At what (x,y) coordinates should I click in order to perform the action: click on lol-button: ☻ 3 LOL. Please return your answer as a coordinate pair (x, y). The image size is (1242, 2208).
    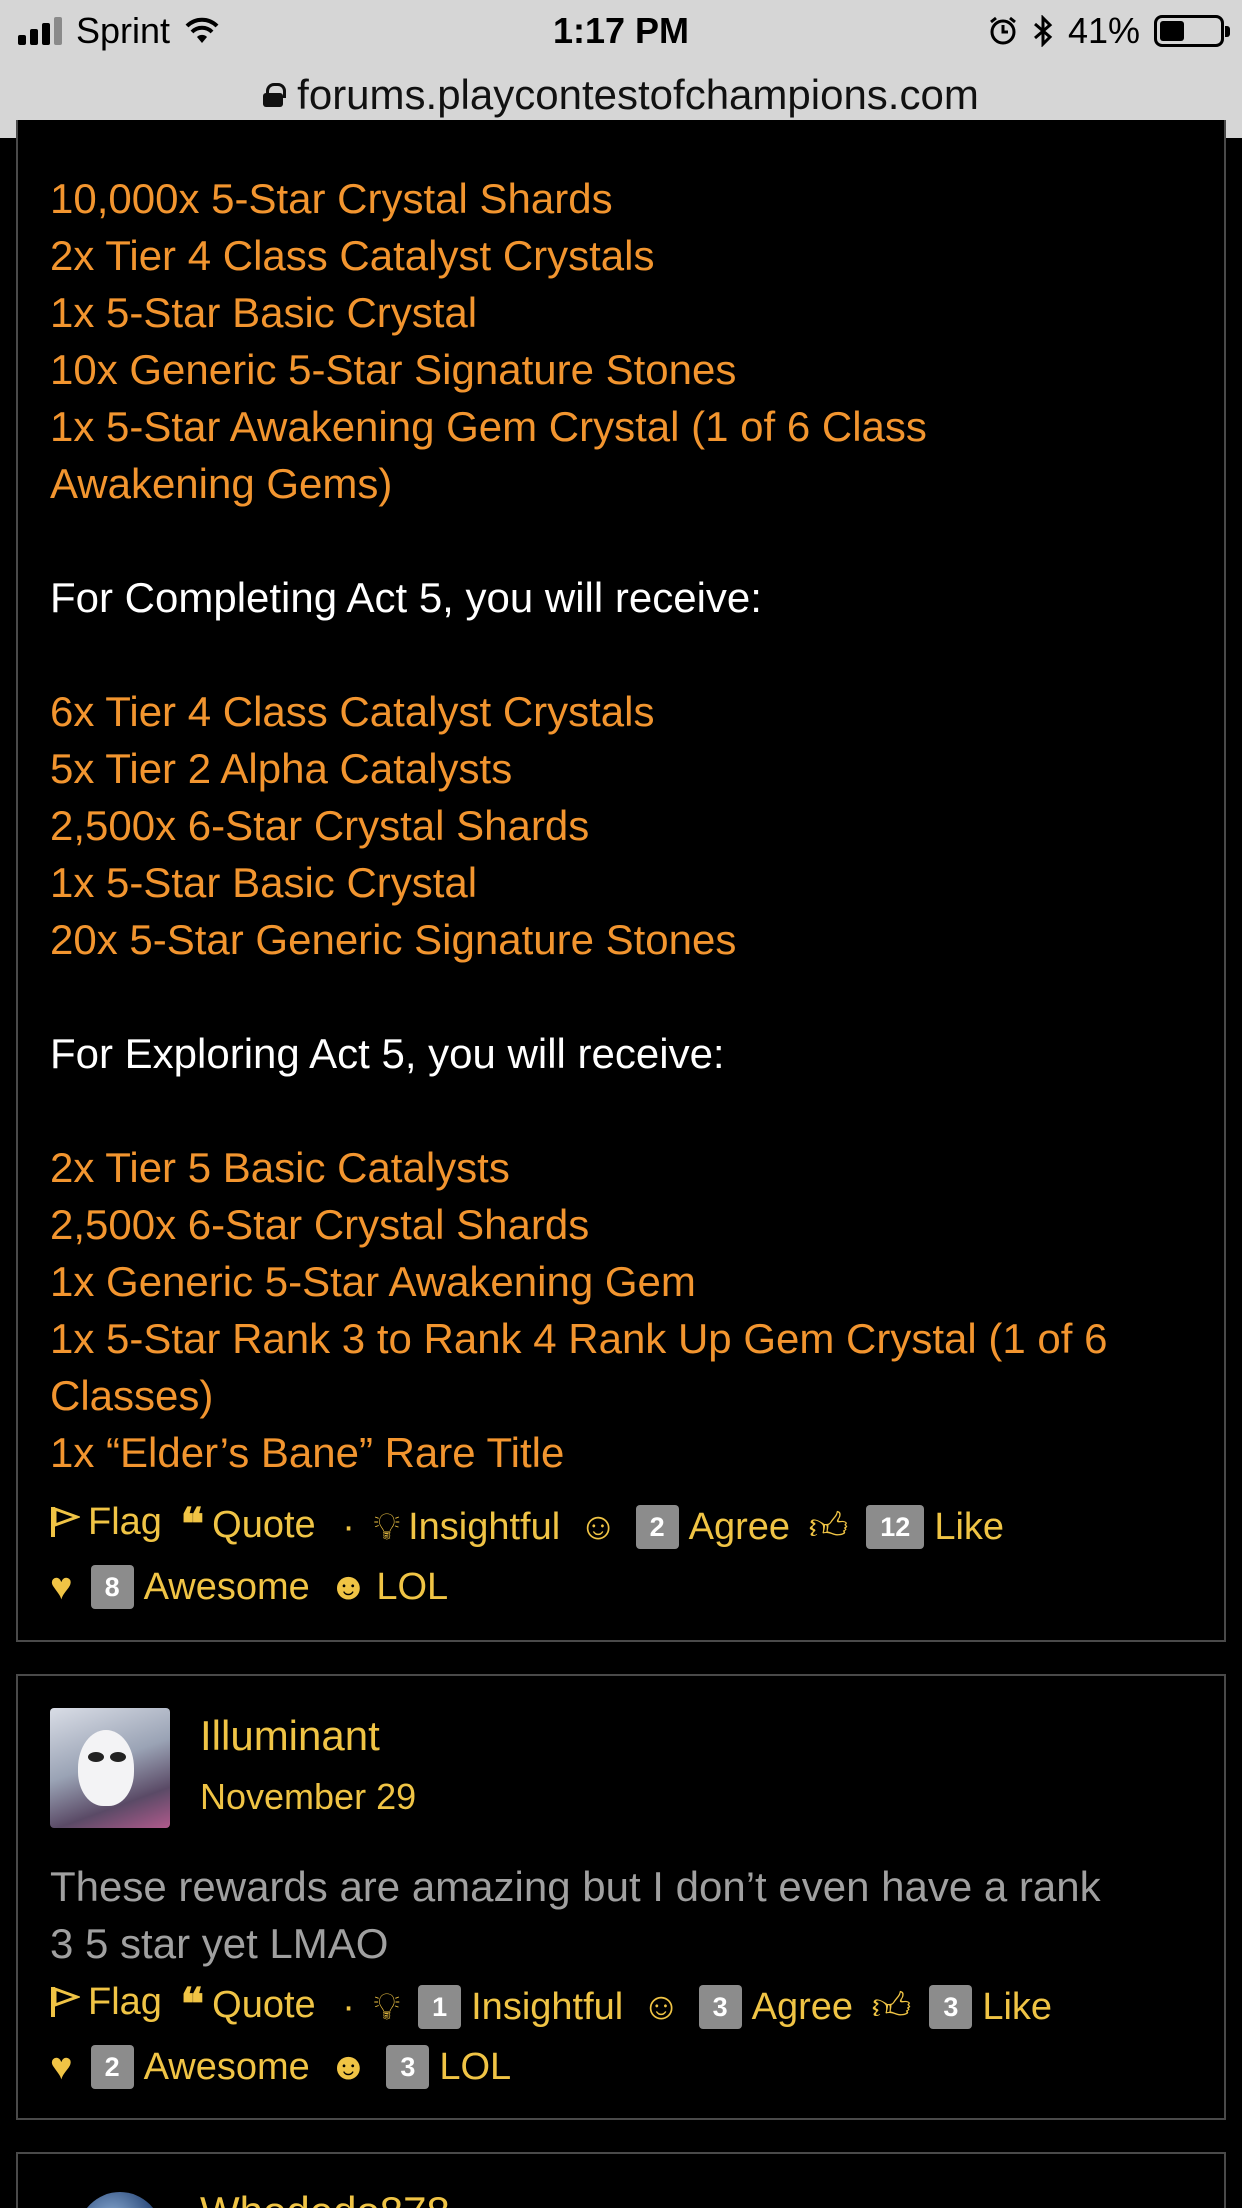
    Looking at the image, I should click on (419, 2067).